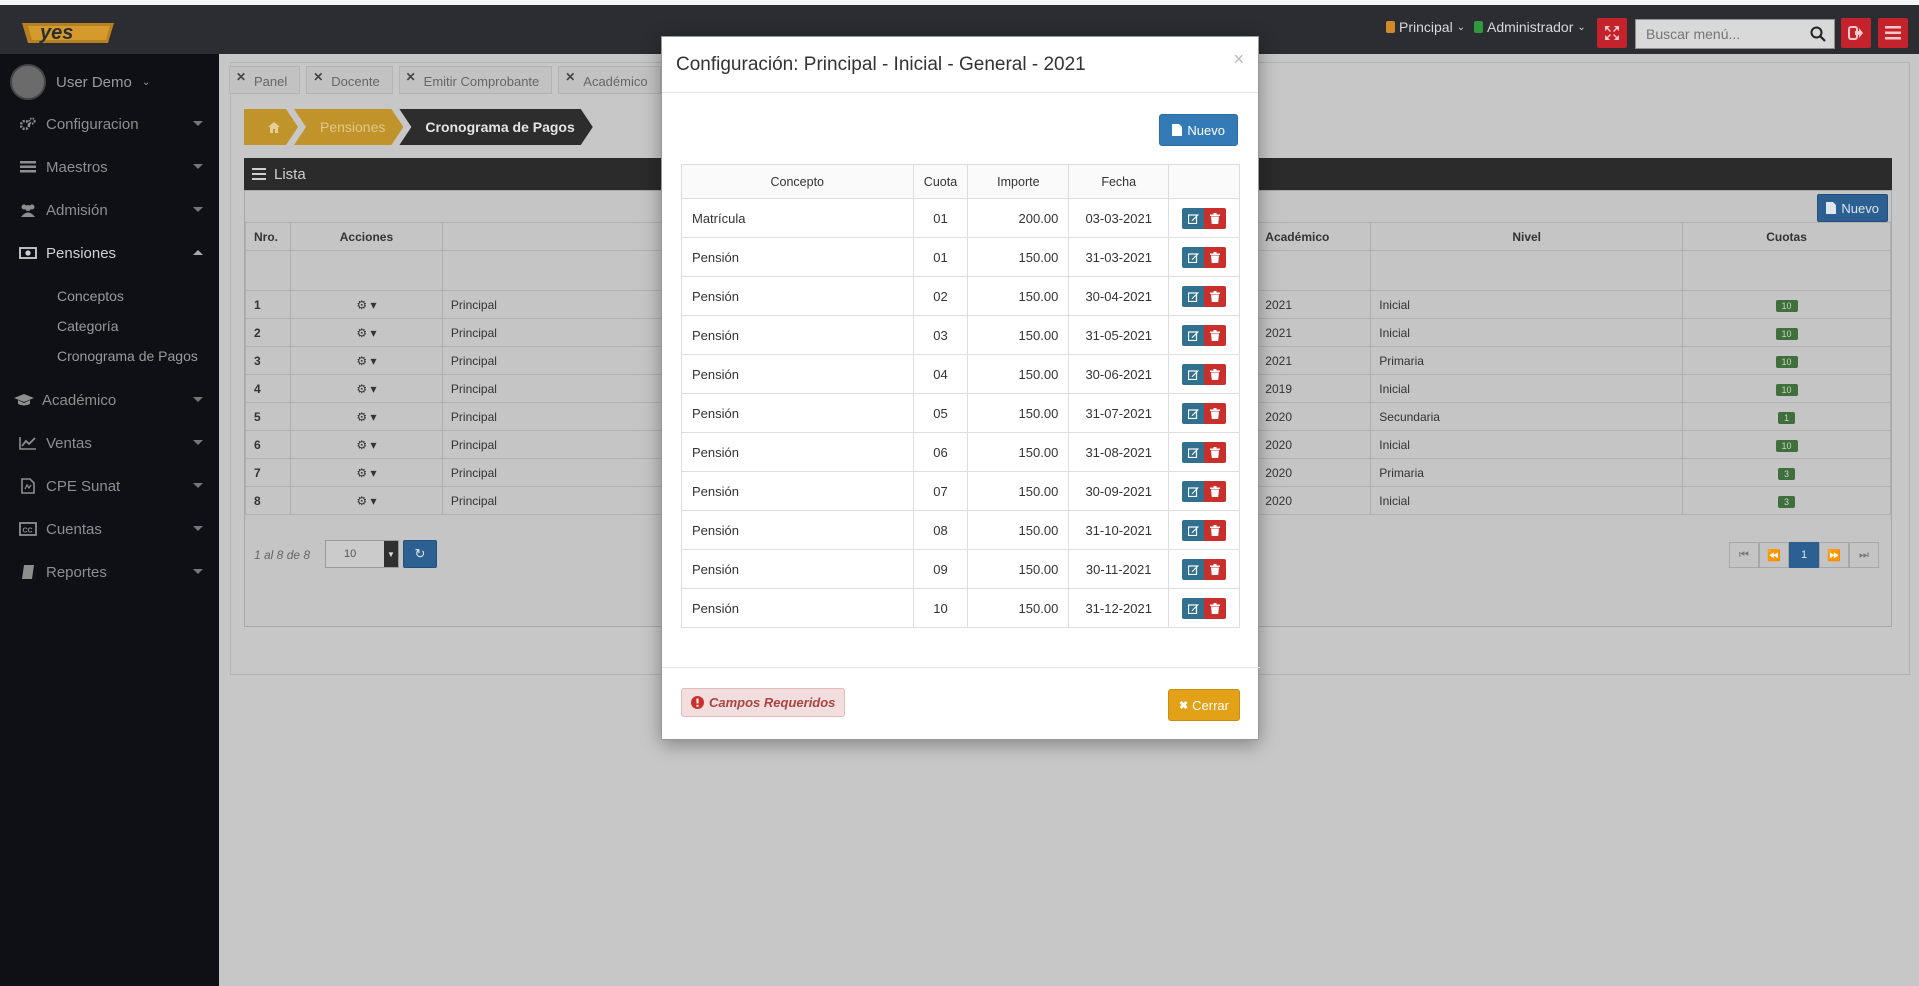 The image size is (1919, 986). What do you see at coordinates (1893, 33) in the screenshot?
I see `menu-toggle-button` at bounding box center [1893, 33].